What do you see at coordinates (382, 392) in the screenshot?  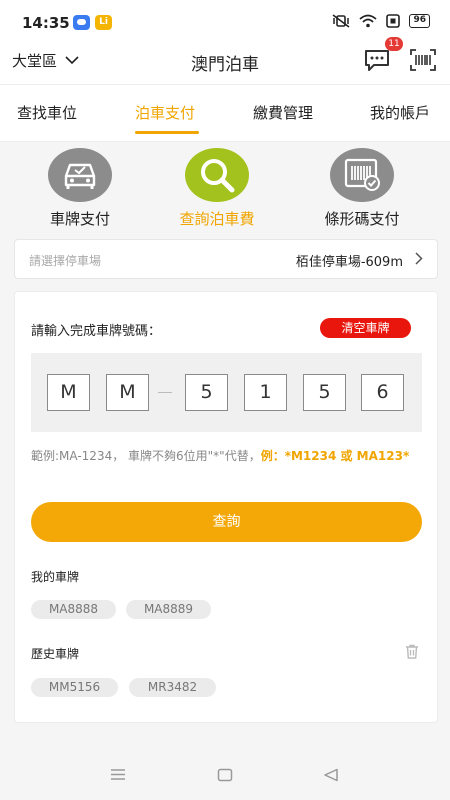 I see `plate-char-box: 6` at bounding box center [382, 392].